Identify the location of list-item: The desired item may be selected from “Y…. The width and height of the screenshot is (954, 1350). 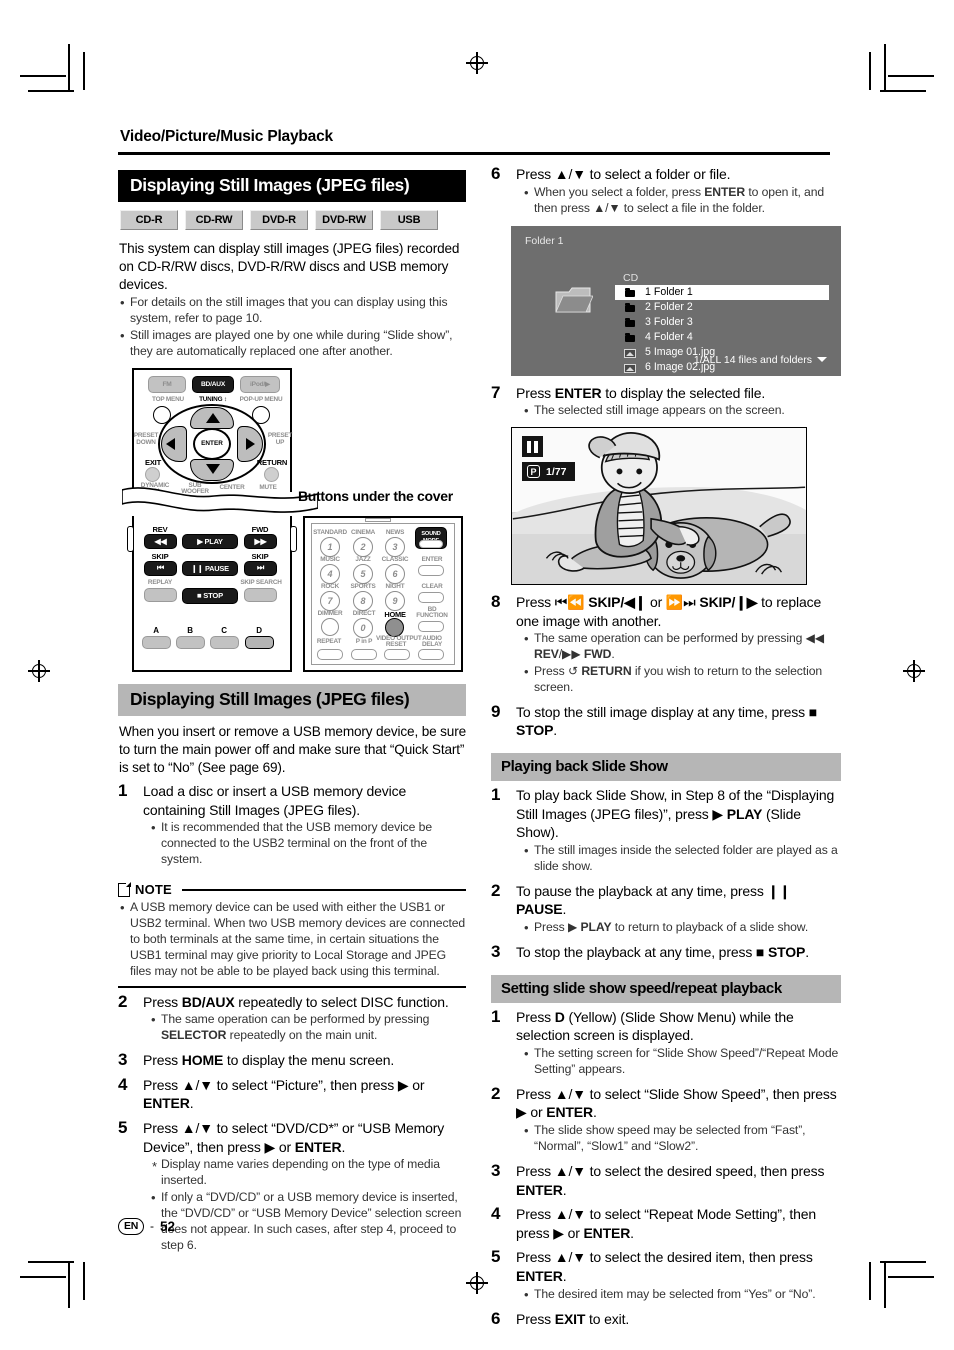
(681, 1294).